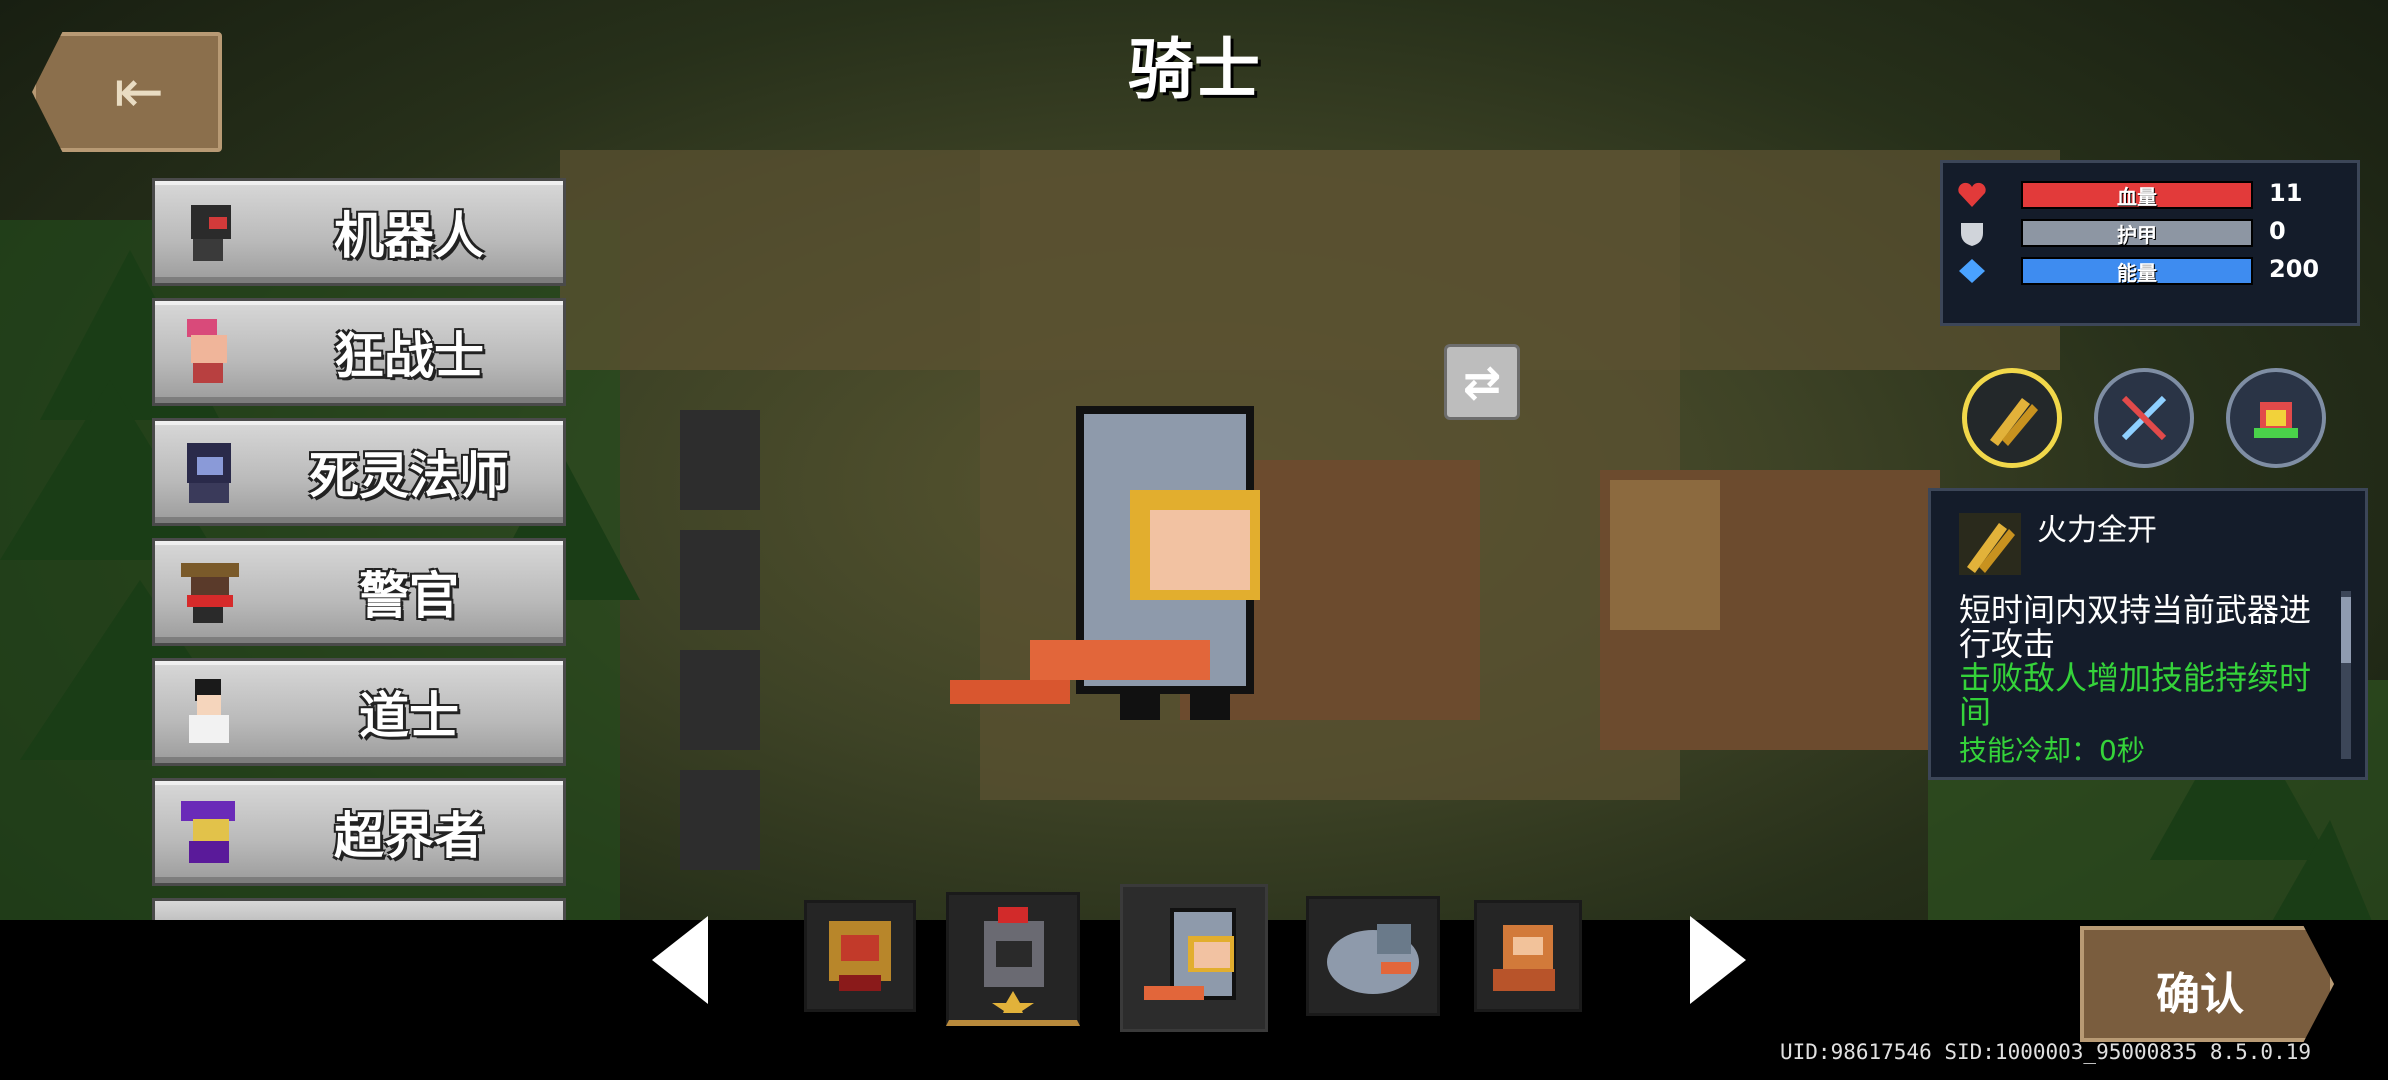  I want to click on skin-cat-knight, so click(1528, 956).